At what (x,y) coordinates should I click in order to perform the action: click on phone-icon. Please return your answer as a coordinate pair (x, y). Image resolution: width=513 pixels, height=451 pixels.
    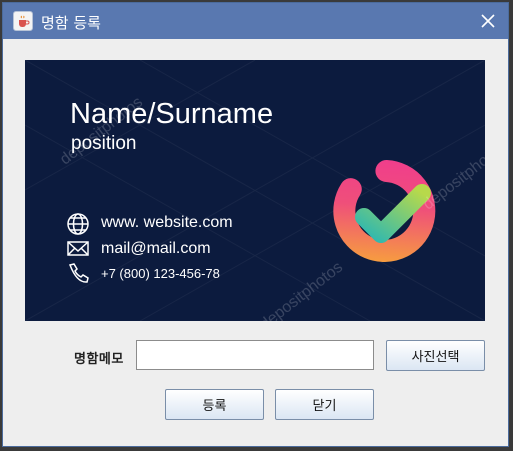
    Looking at the image, I should click on (78, 273).